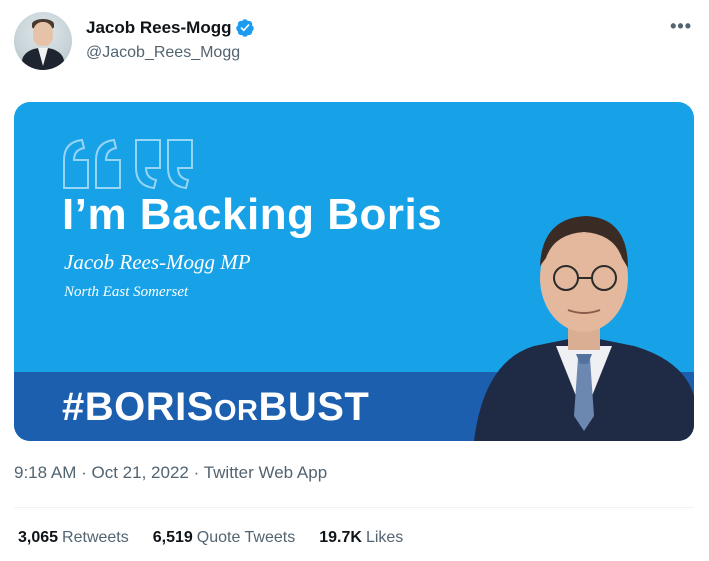 The height and width of the screenshot is (561, 709). What do you see at coordinates (158, 28) in the screenshot?
I see `author-display-name: Jacob Rees-Mogg` at bounding box center [158, 28].